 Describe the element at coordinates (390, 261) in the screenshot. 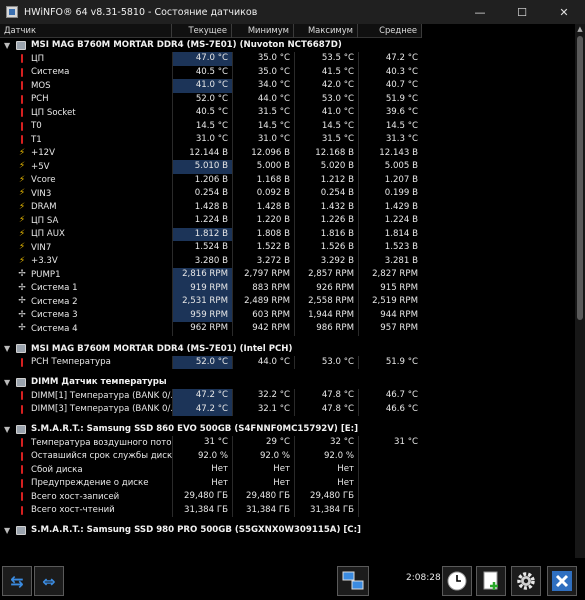

I see `value-avg: 3.281 В` at that location.